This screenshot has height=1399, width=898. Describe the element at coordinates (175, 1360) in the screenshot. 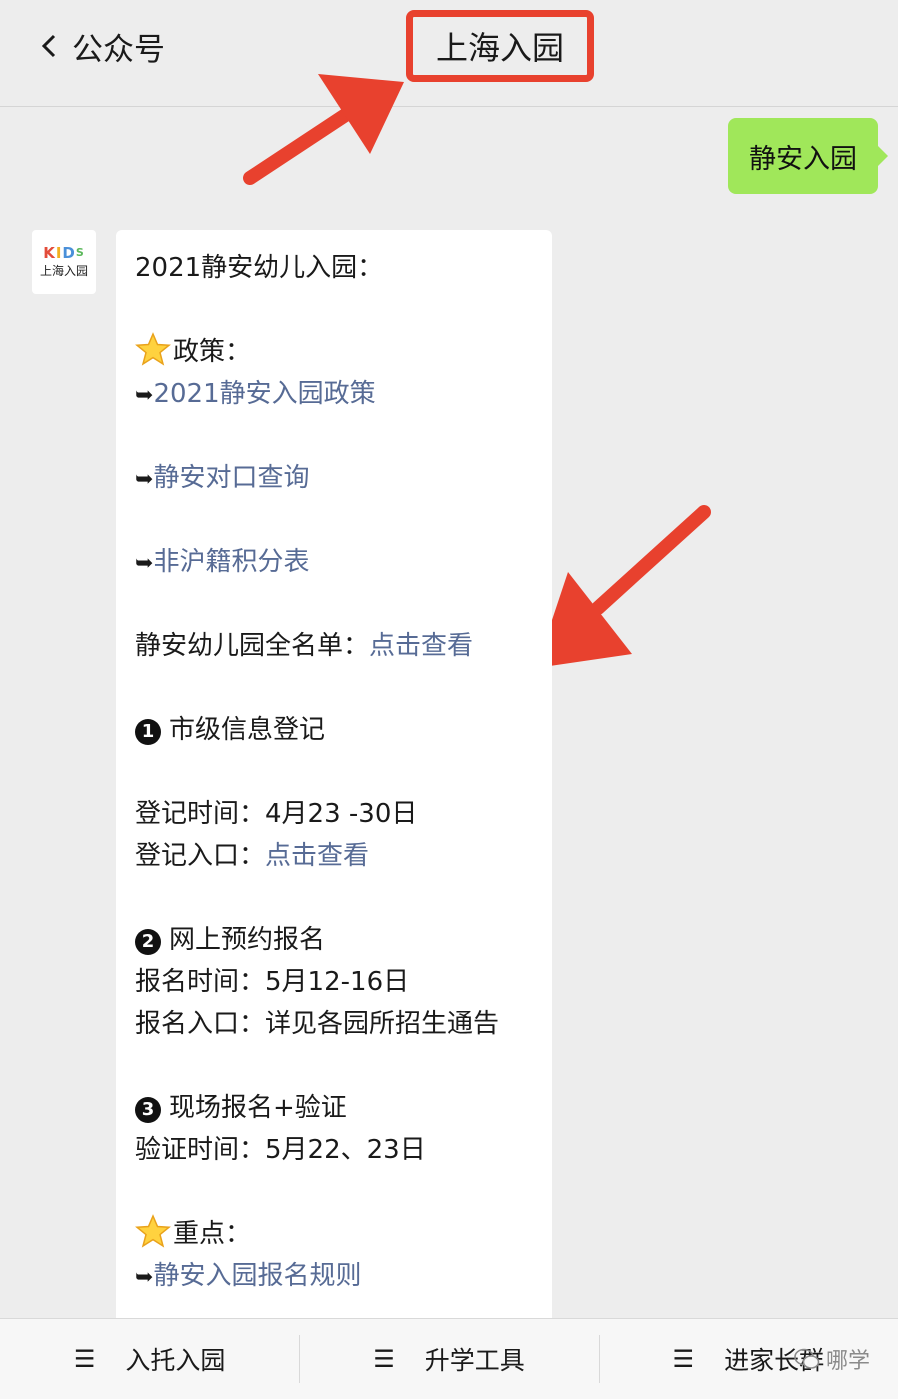

I see `menu-label: 入托入园` at that location.